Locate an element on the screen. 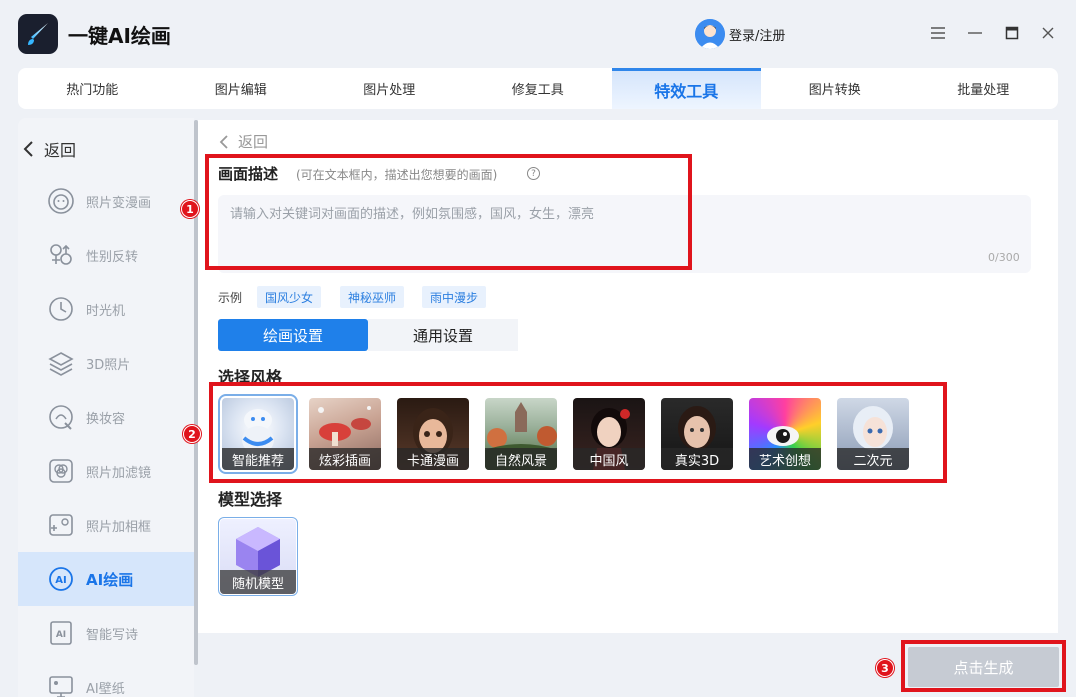 The image size is (1076, 697). tab-image-convert: 图片转换 is located at coordinates (835, 88).